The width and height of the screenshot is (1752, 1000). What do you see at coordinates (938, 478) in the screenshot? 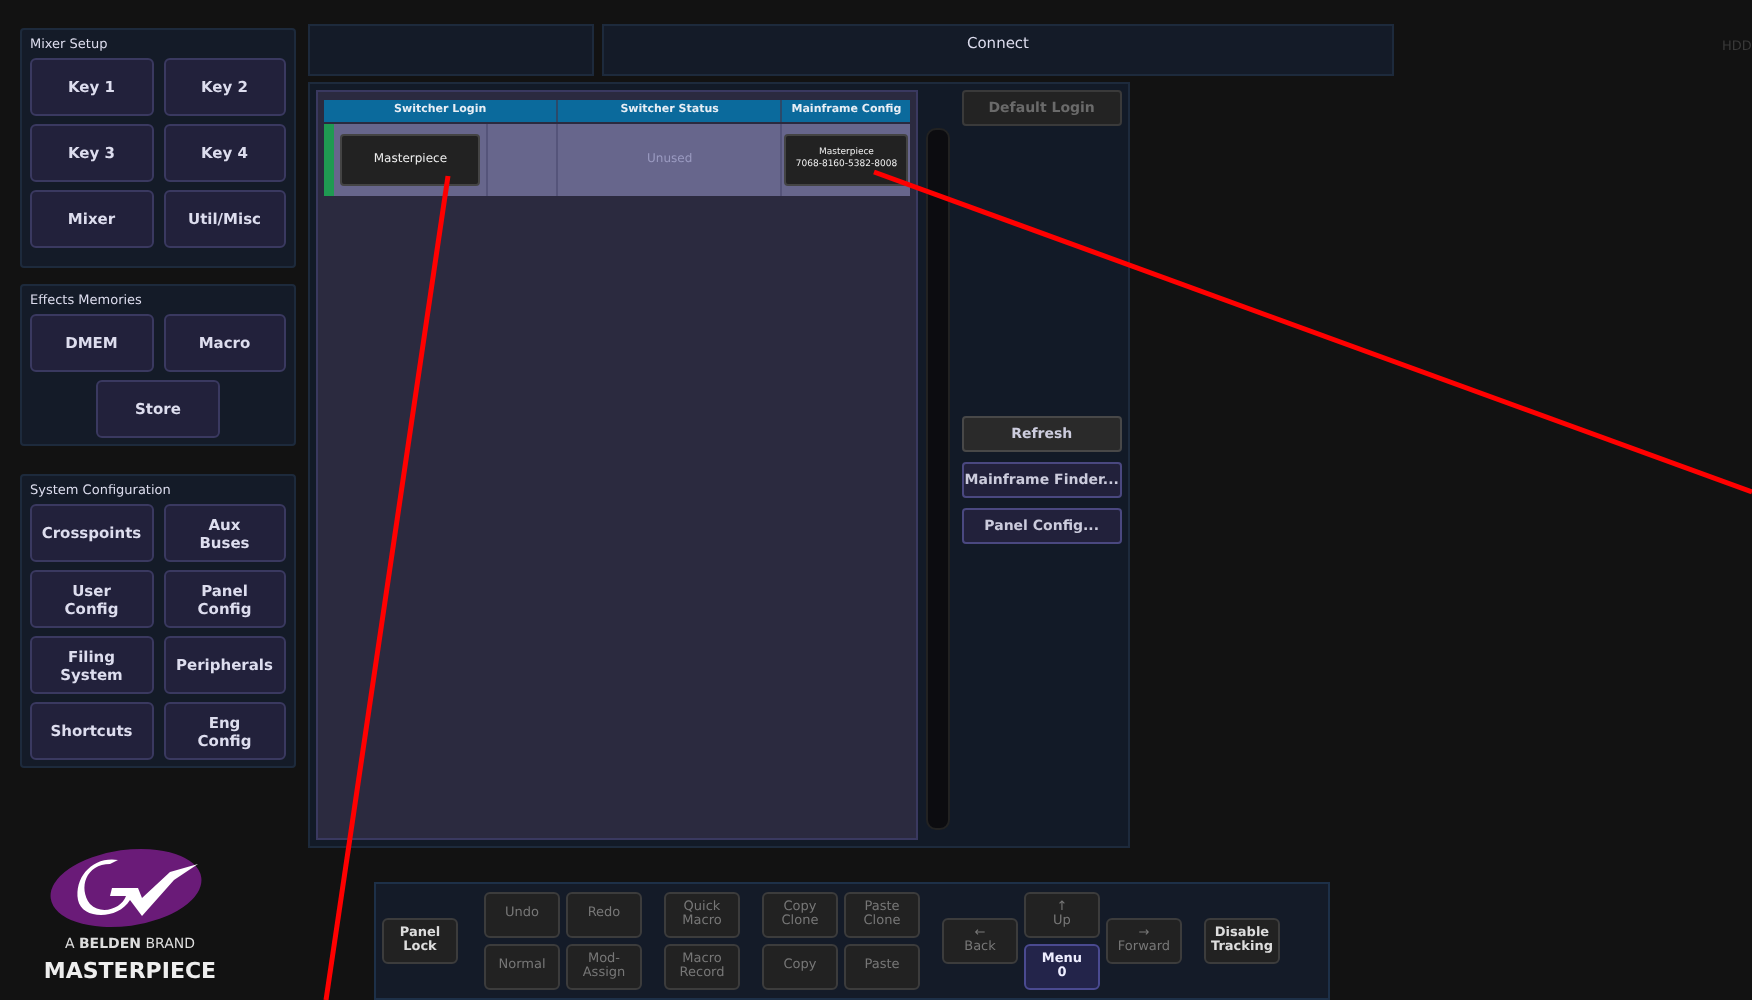
I see `scrollbar` at bounding box center [938, 478].